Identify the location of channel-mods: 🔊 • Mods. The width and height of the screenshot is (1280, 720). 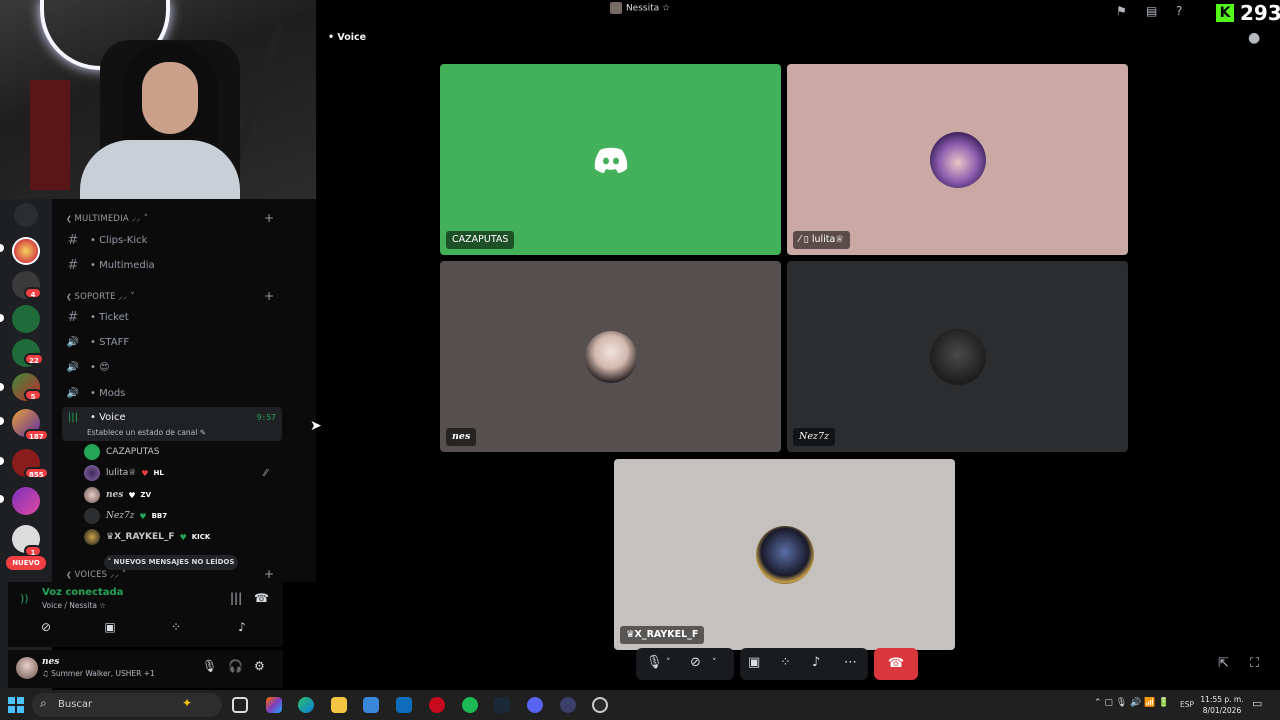
(172, 393).